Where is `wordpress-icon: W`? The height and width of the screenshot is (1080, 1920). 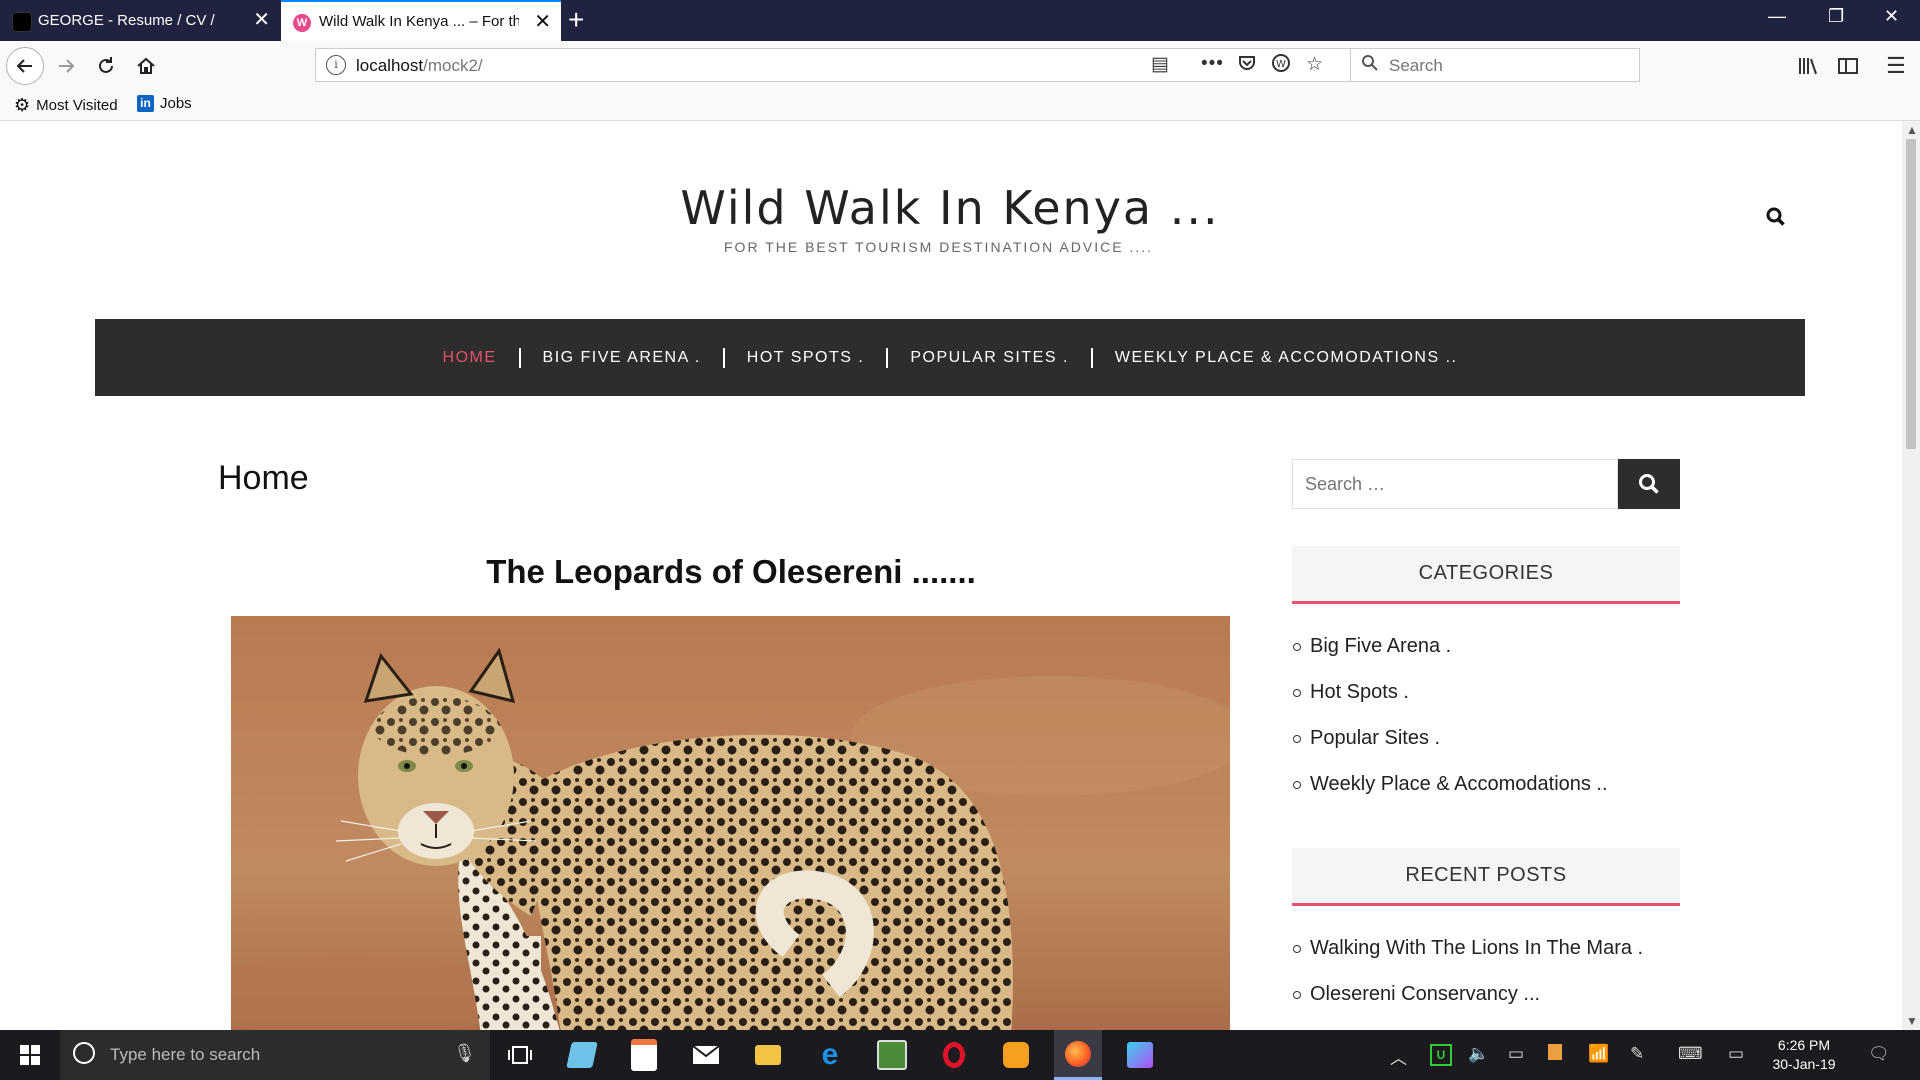
wordpress-icon: W is located at coordinates (1281, 66).